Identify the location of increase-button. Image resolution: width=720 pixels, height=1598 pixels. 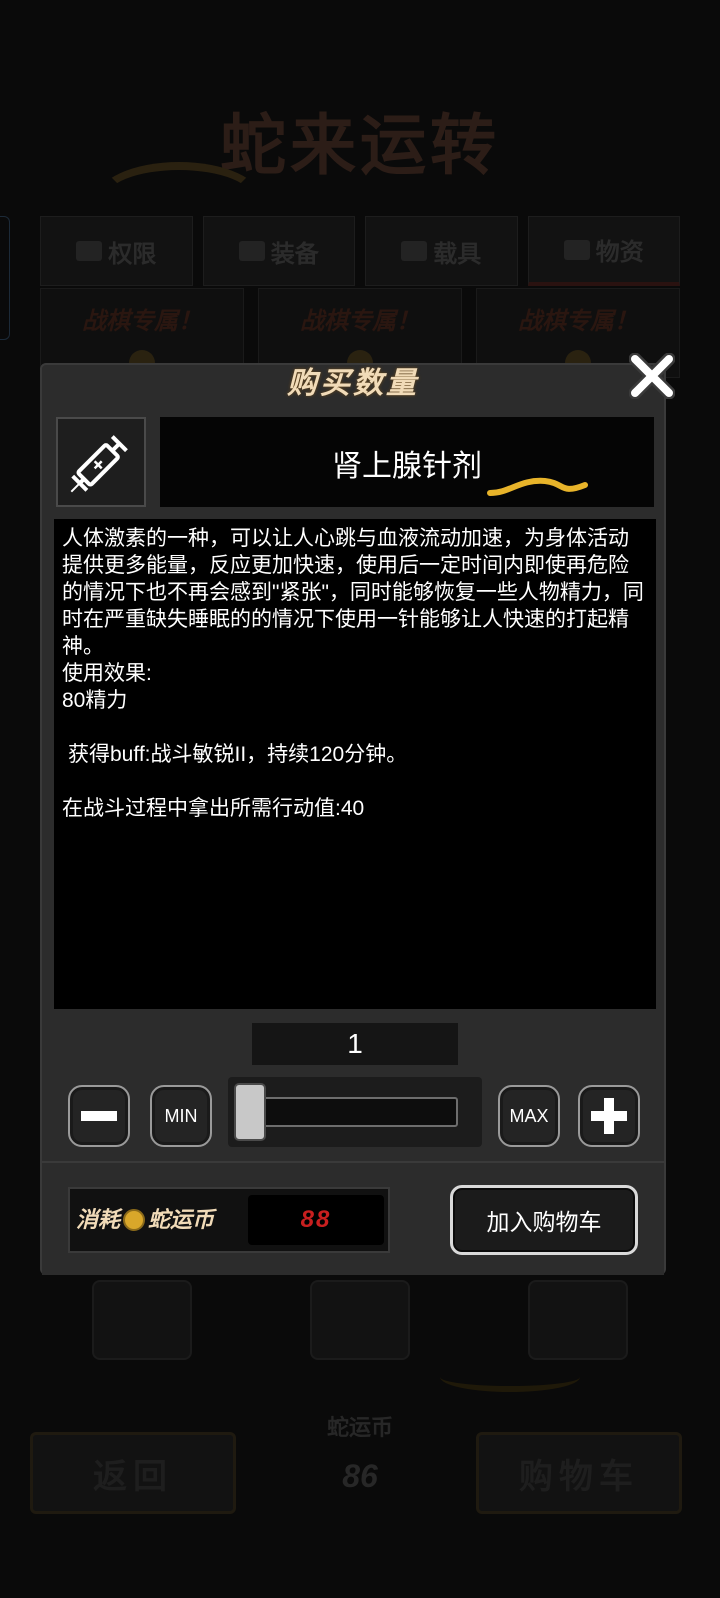
(609, 1116).